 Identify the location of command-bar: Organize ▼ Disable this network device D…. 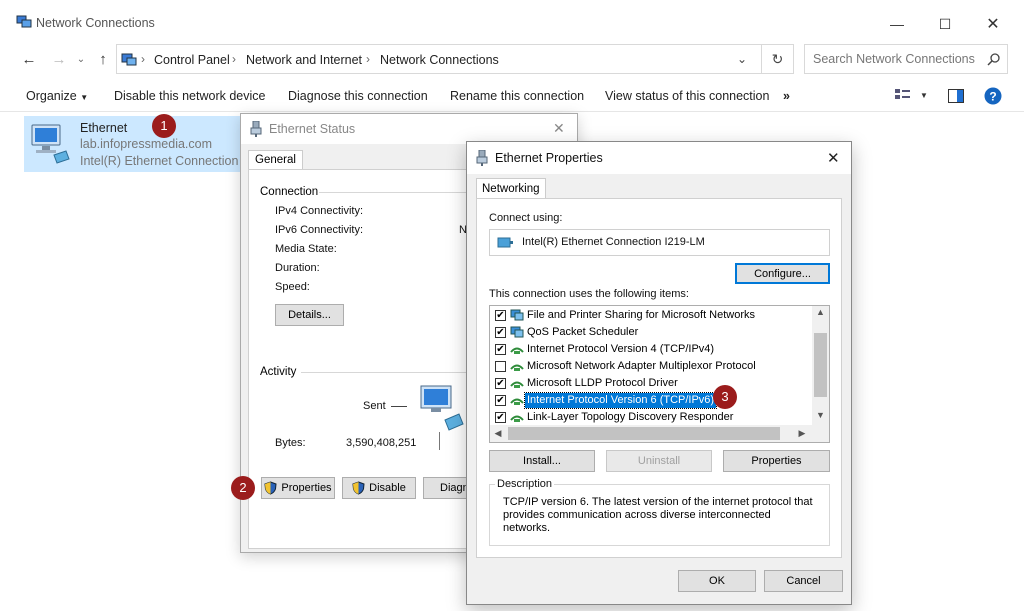
(512, 96).